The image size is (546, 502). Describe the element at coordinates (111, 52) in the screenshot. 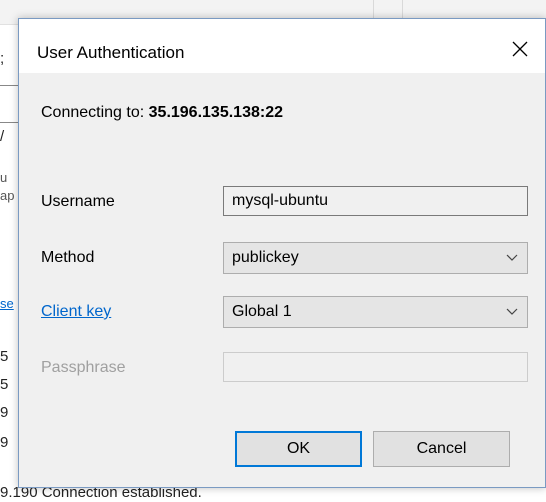

I see `dialog-title: User Authentication` at that location.